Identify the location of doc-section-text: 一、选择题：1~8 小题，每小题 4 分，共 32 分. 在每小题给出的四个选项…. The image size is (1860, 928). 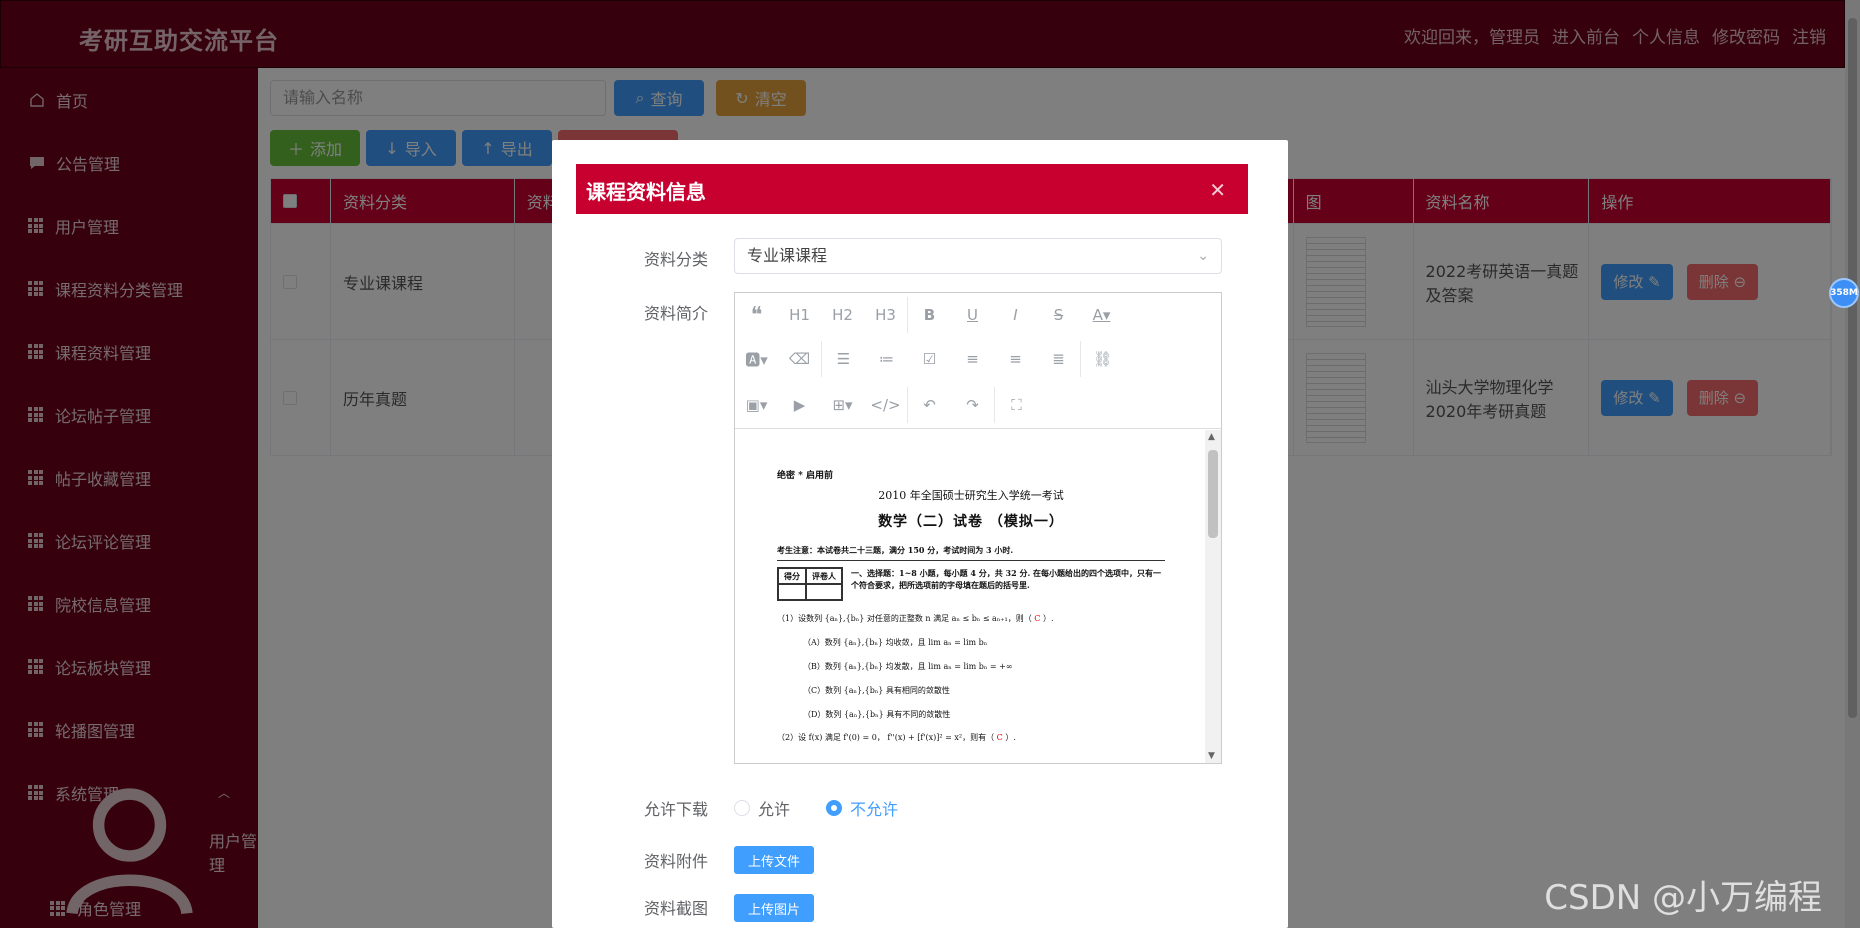
(1006, 579).